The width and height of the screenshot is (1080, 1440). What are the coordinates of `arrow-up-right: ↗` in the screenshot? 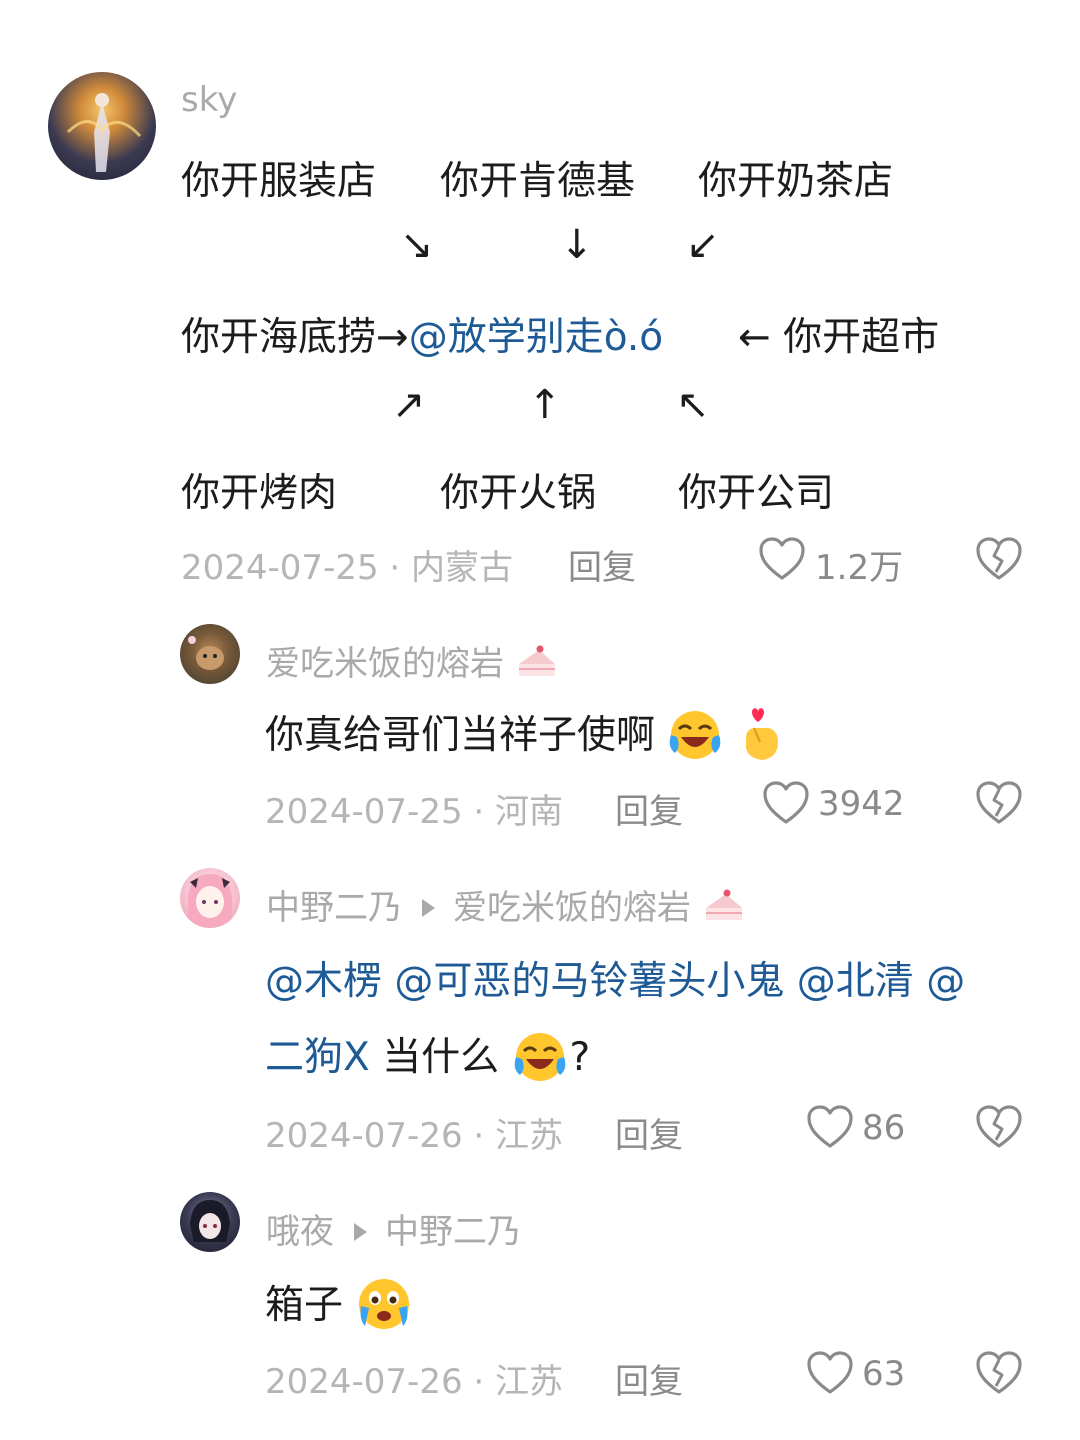 It's located at (409, 405).